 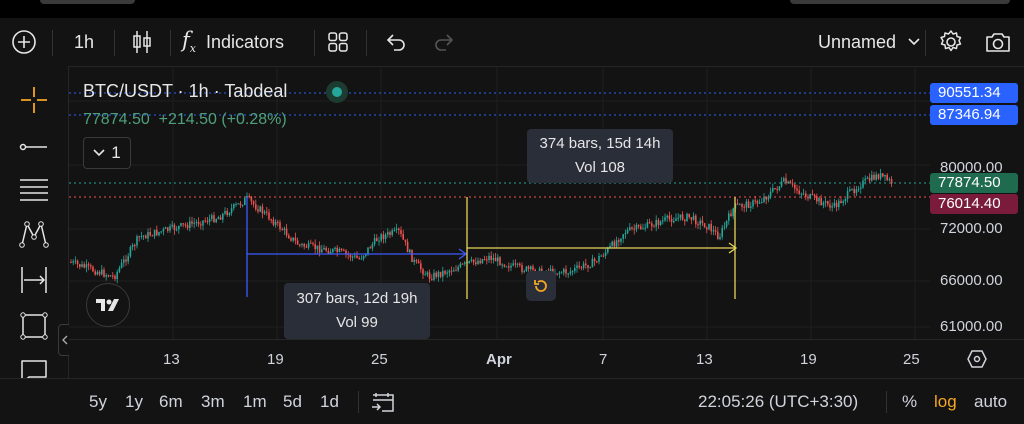 I want to click on range-1m-button: 1m, so click(x=255, y=401).